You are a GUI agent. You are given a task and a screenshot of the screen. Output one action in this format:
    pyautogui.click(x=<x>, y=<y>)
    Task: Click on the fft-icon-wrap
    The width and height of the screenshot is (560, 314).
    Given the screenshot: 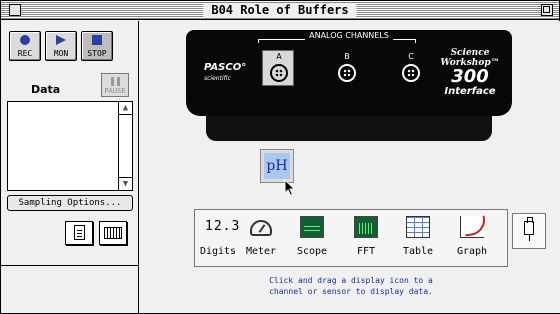 What is the action you would take?
    pyautogui.click(x=366, y=227)
    